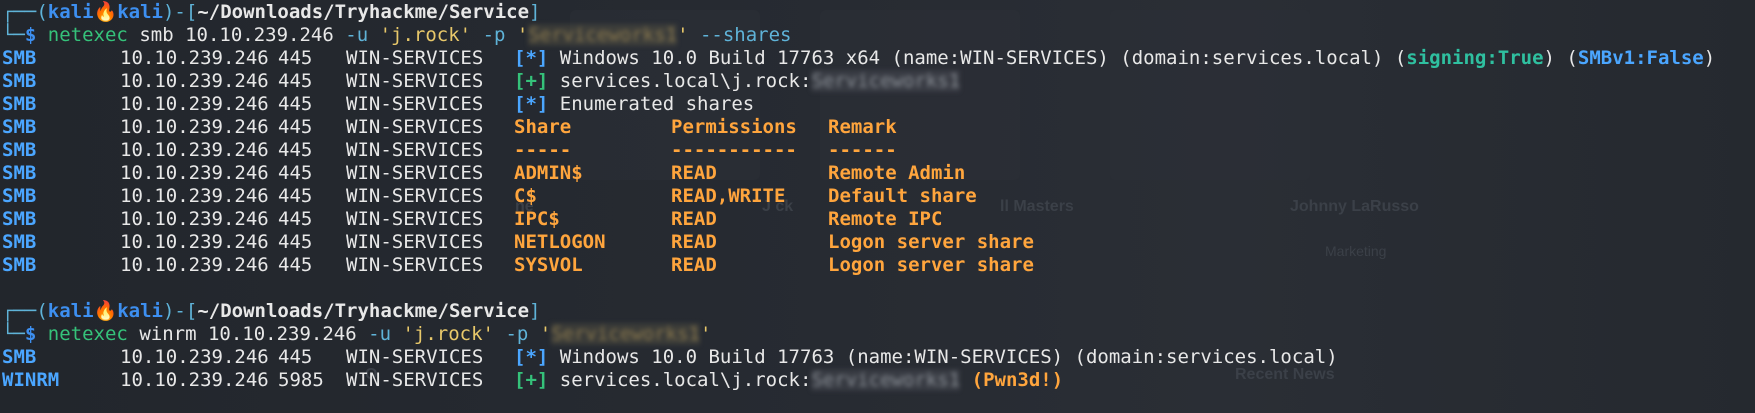 Image resolution: width=1755 pixels, height=413 pixels. I want to click on prompt-paren: )-[, so click(180, 12).